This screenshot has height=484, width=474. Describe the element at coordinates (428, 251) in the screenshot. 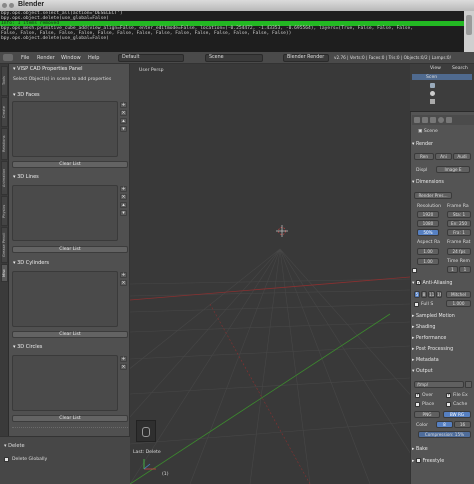

I see `aspect-x-field: 1.00` at that location.